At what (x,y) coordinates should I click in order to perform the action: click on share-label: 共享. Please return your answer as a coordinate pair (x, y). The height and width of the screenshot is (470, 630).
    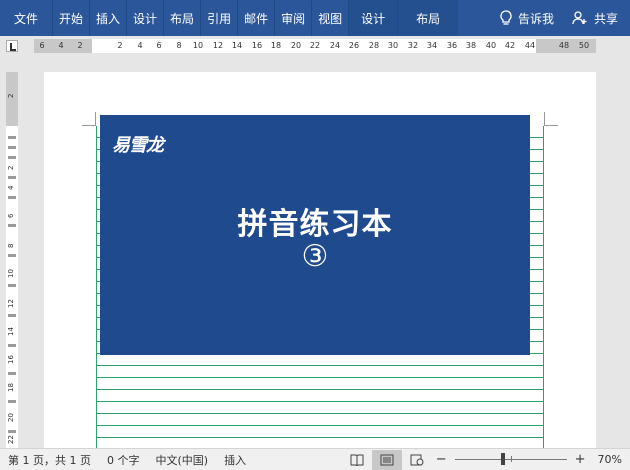
    Looking at the image, I should click on (605, 18).